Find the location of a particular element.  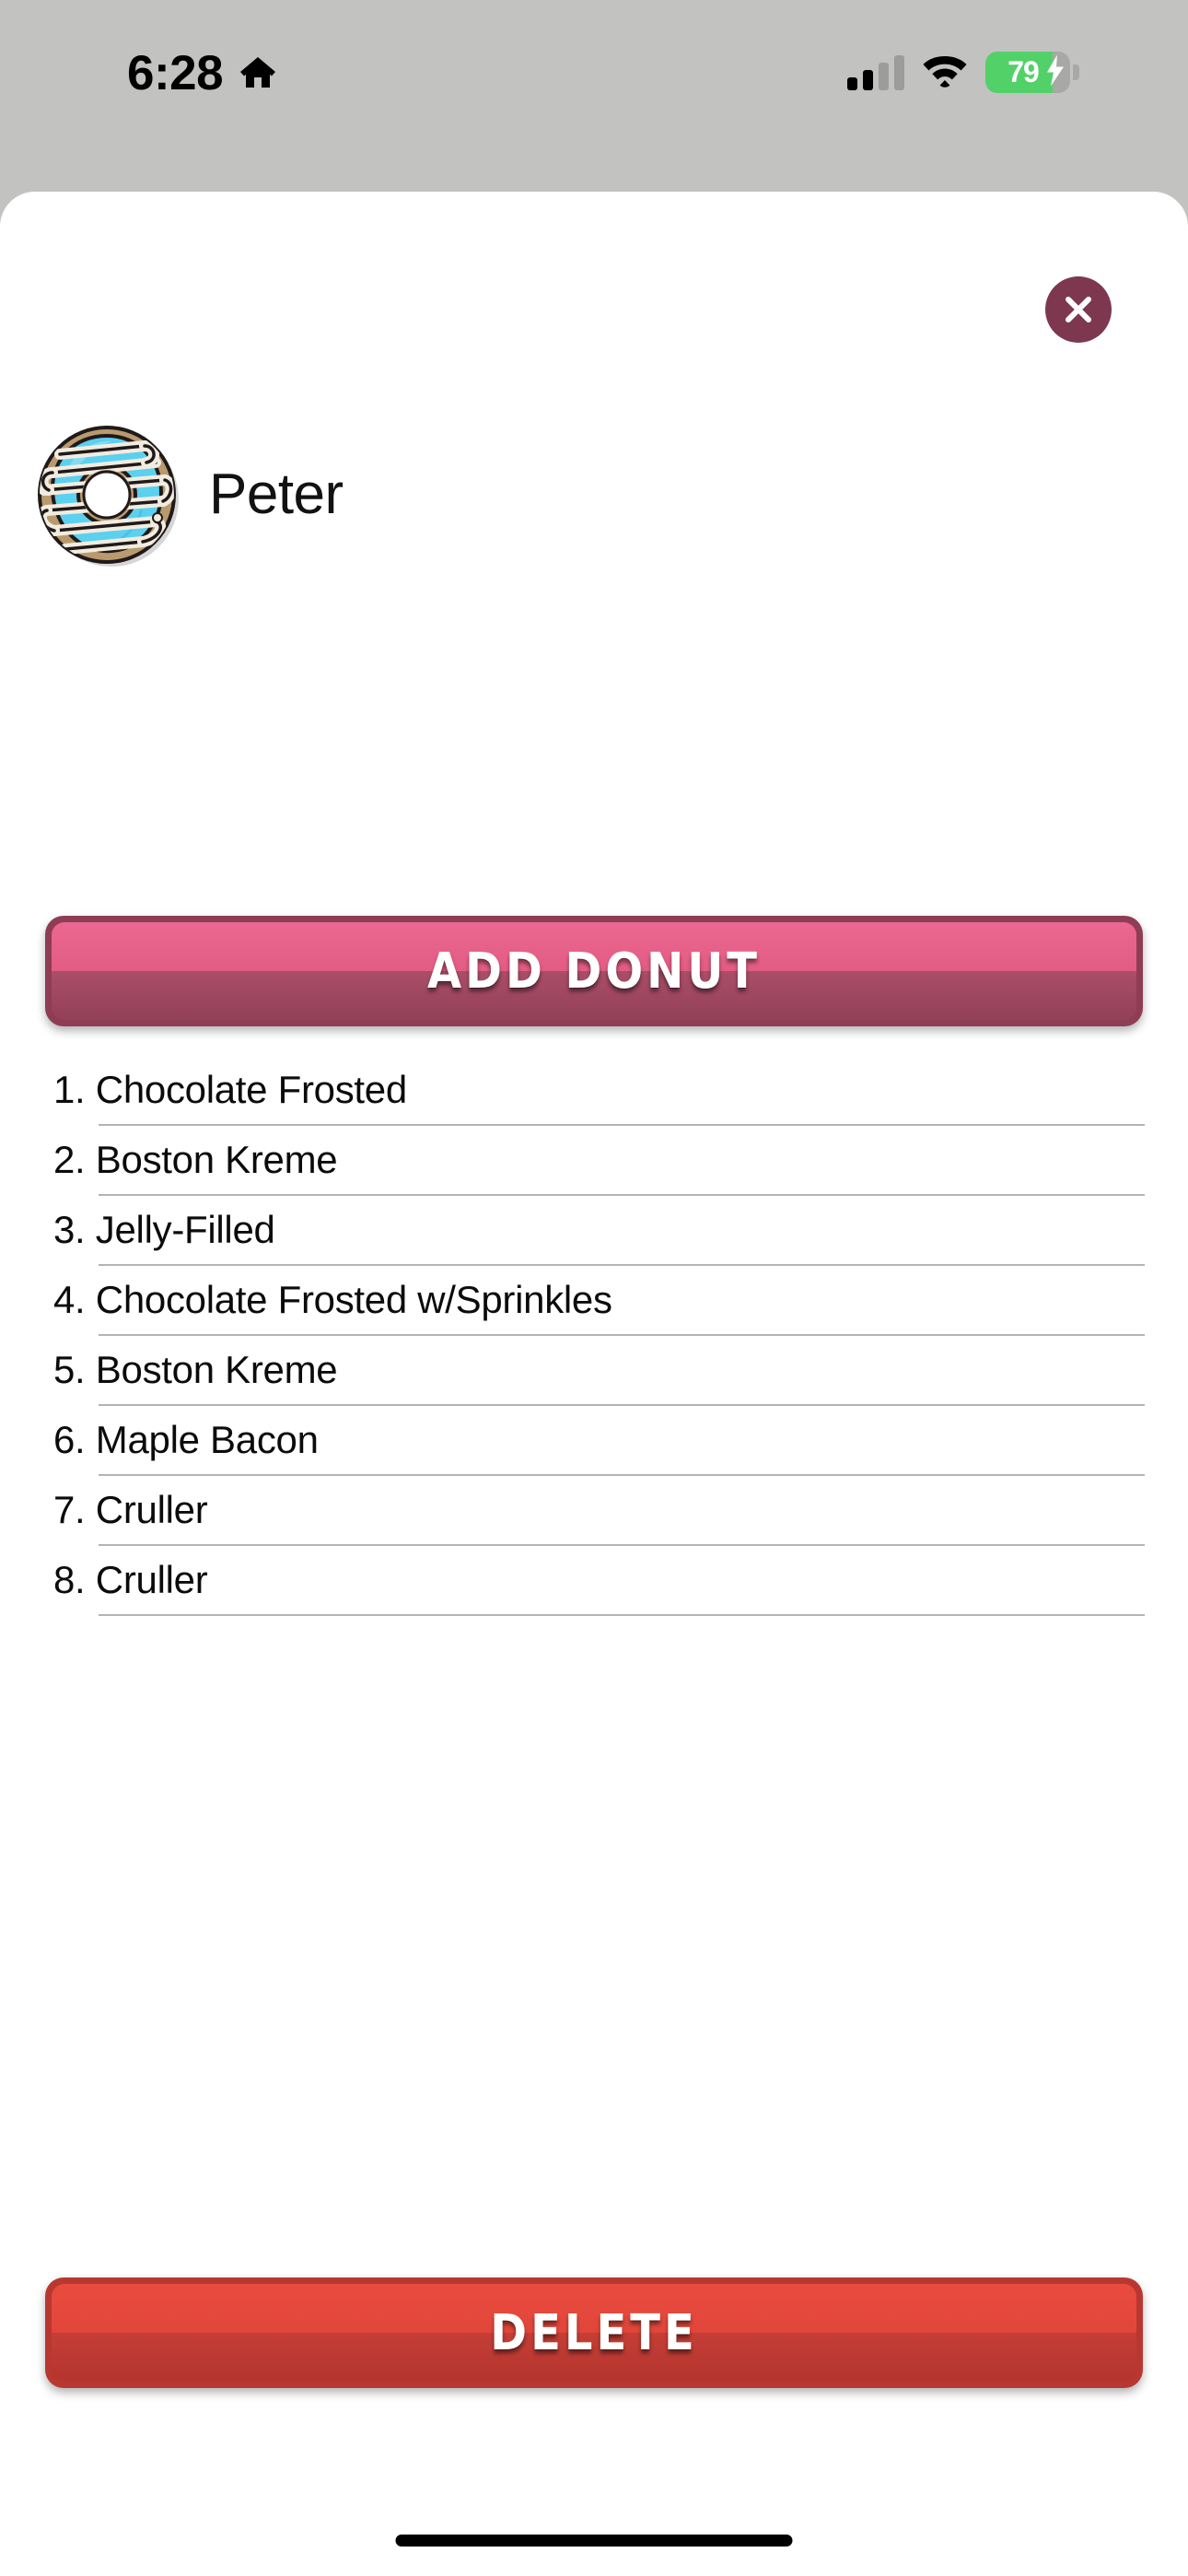

donut-list-item-label: 7. Cruller is located at coordinates (130, 1509).